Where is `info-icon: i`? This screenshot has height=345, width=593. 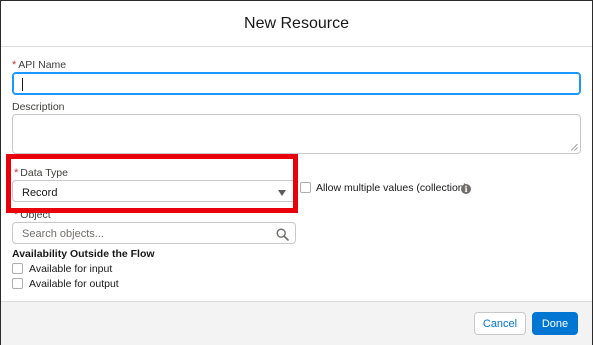
info-icon: i is located at coordinates (466, 189).